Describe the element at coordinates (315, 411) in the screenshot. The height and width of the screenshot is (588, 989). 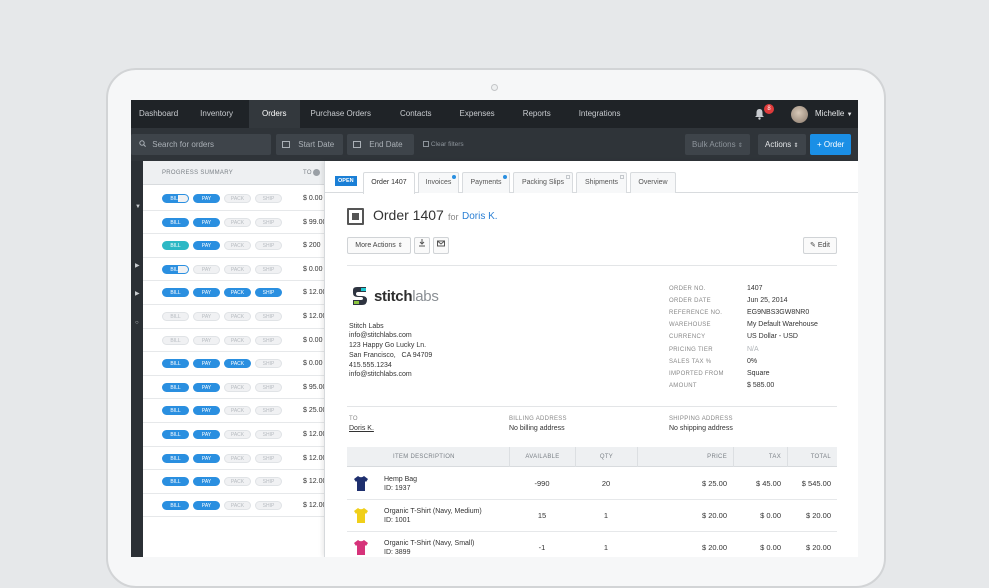
I see `row-amount: $ 25.00` at that location.